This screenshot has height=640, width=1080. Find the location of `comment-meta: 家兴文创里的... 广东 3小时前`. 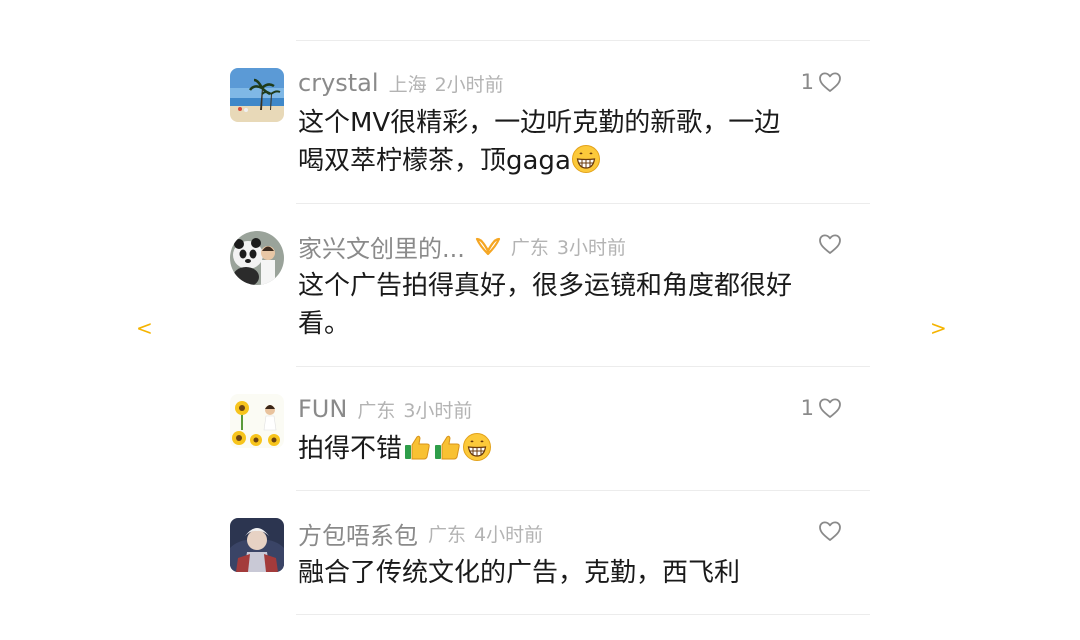

comment-meta: 家兴文创里的... 广东 3小时前 is located at coordinates (462, 246).